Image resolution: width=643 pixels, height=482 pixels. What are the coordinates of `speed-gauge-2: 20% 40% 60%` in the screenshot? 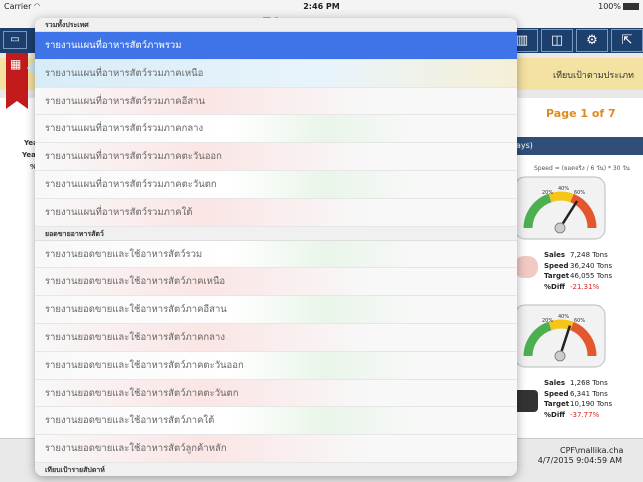 It's located at (560, 336).